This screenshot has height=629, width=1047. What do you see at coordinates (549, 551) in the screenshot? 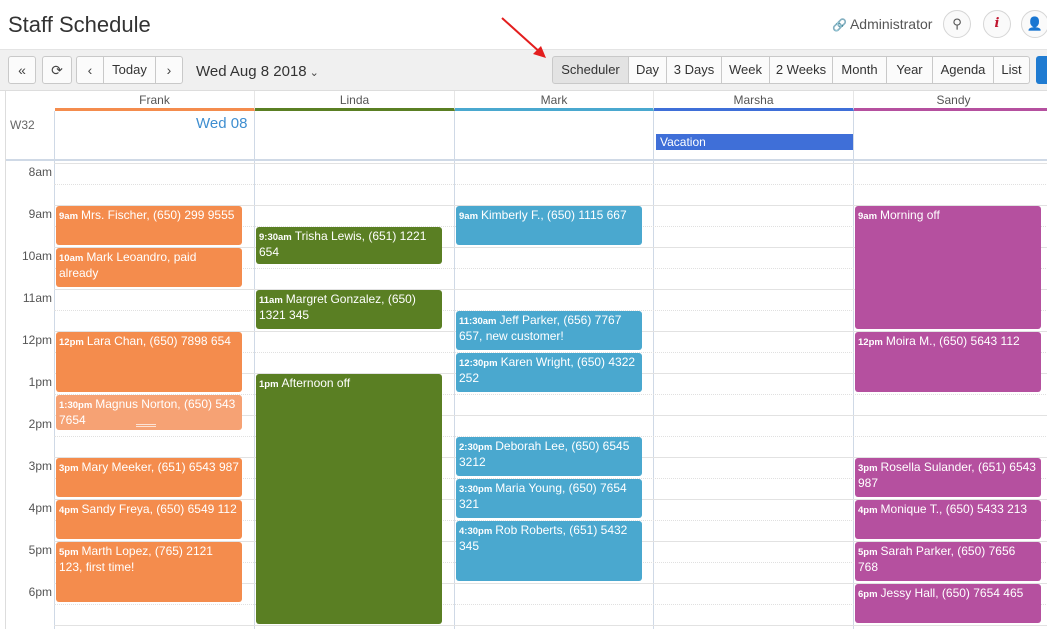
I see `event-mark: 4:30pm Rob Roberts, (651) 5432 345` at bounding box center [549, 551].